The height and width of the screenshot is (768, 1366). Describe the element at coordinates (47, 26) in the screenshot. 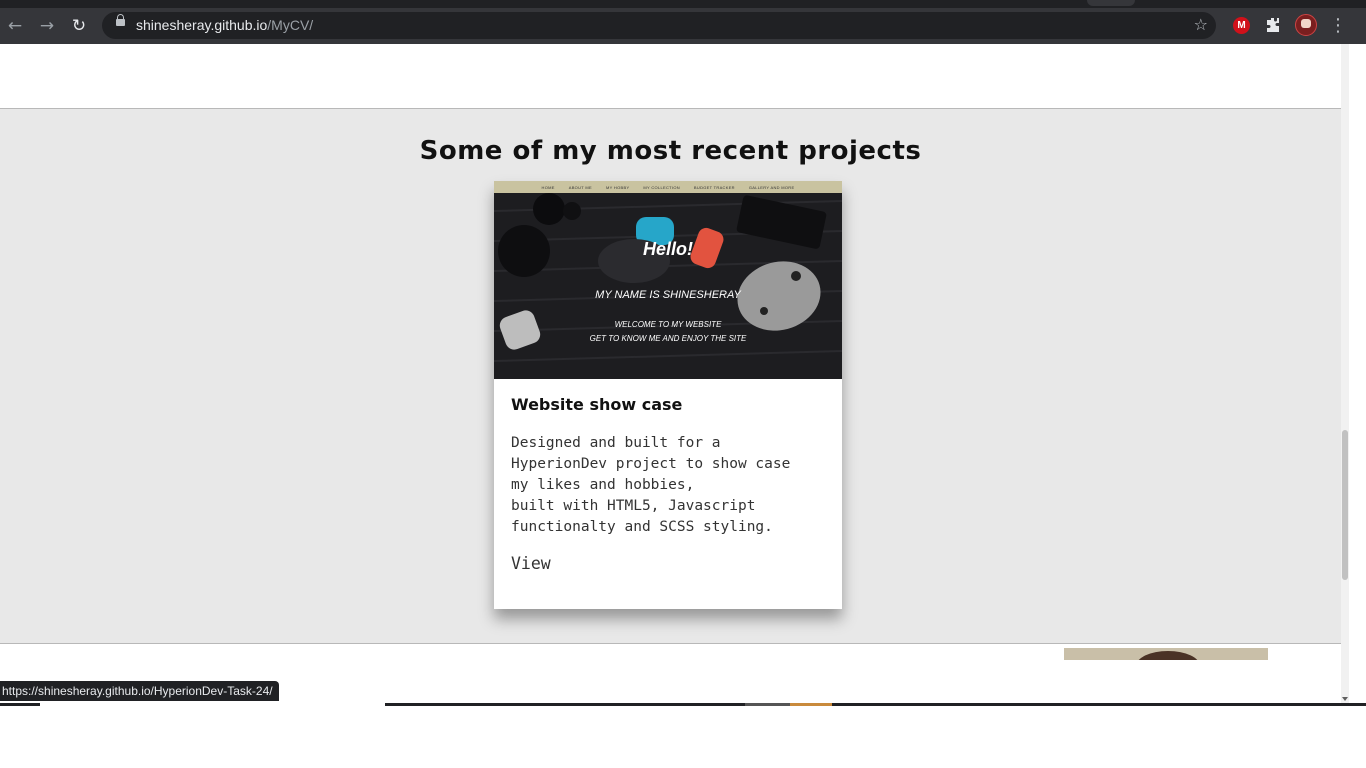

I see `forward-arrow-icon: →` at that location.